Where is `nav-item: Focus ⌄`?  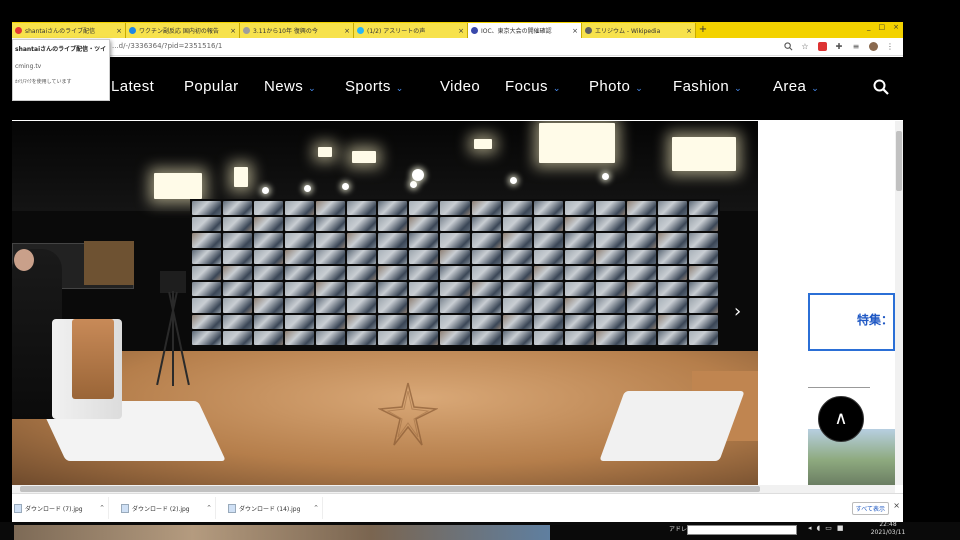
nav-item: Focus ⌄ is located at coordinates (533, 86).